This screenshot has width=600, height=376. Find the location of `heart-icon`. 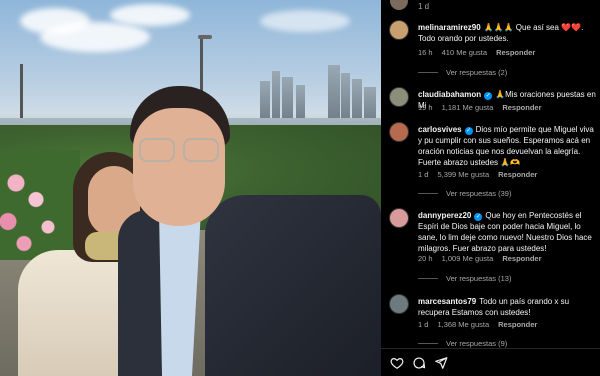

heart-icon is located at coordinates (397, 363).